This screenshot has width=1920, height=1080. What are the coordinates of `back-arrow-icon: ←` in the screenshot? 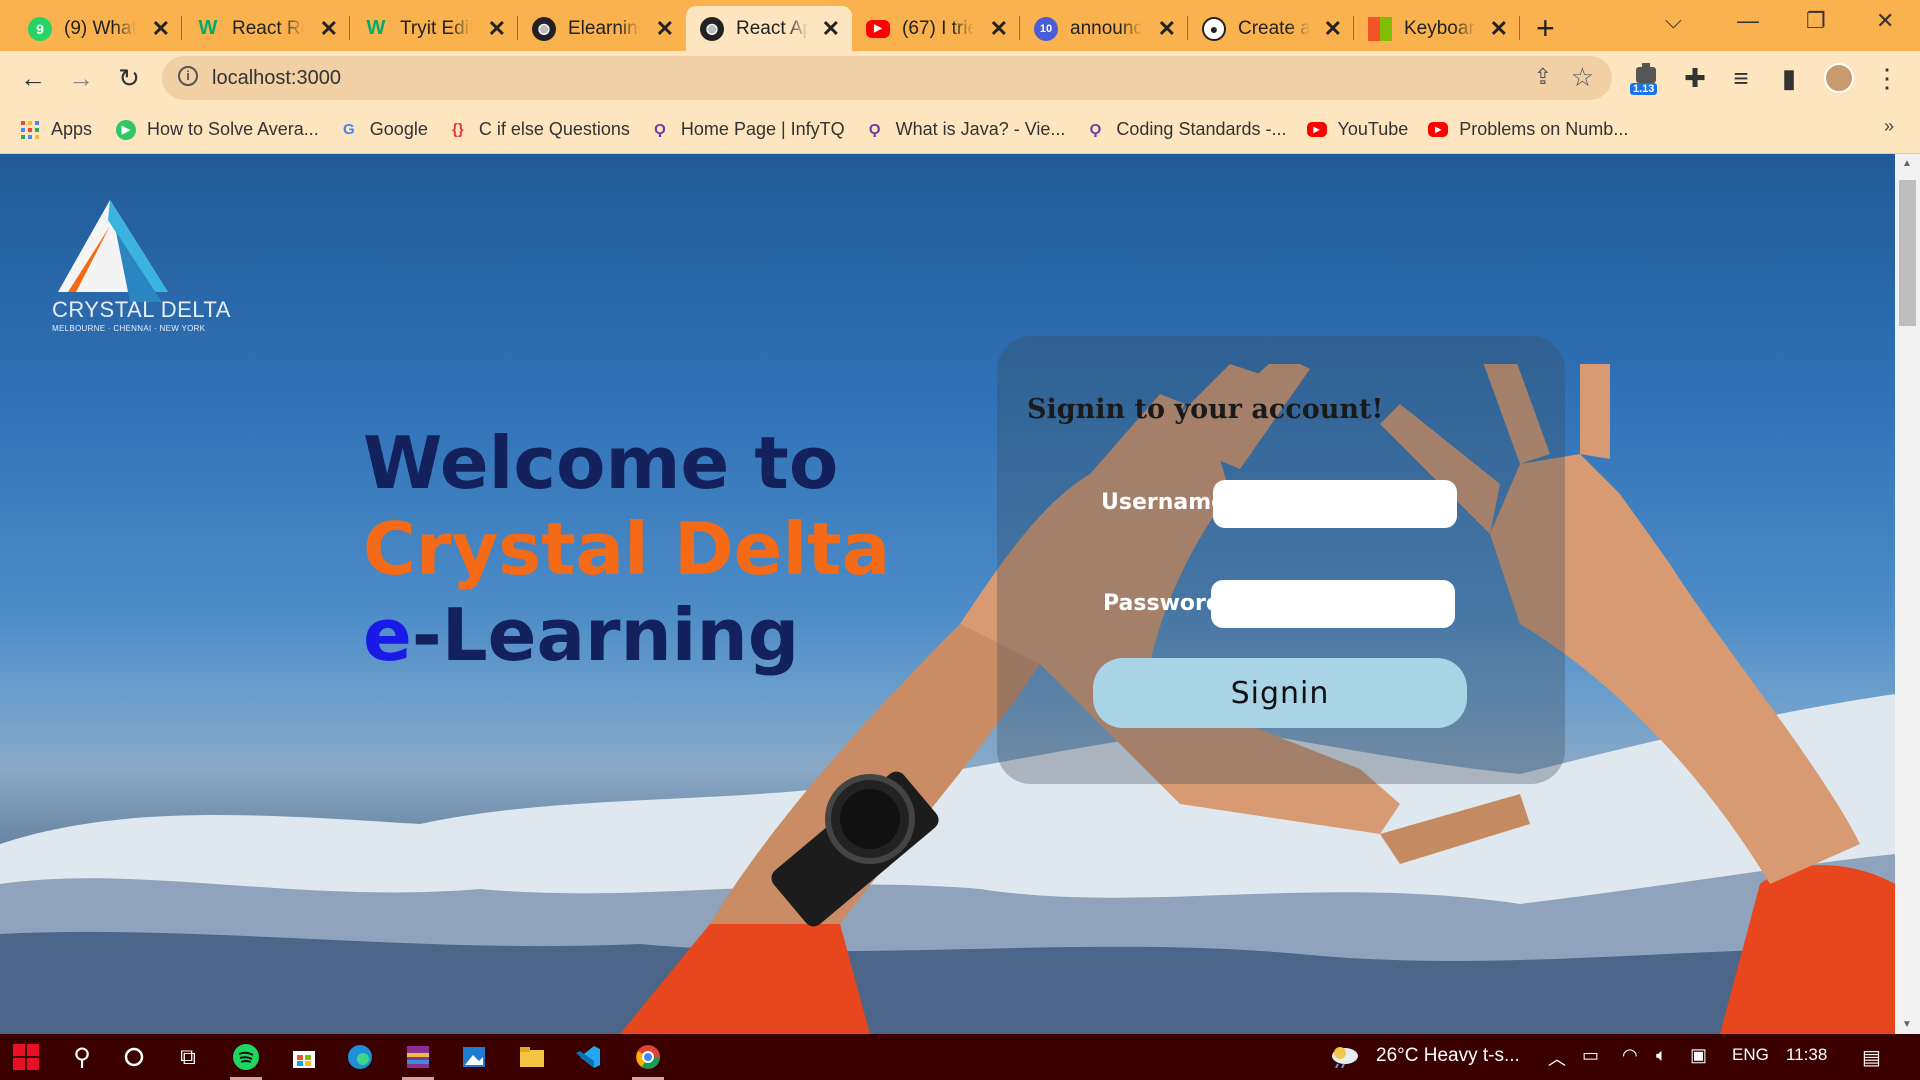 It's located at (33, 78).